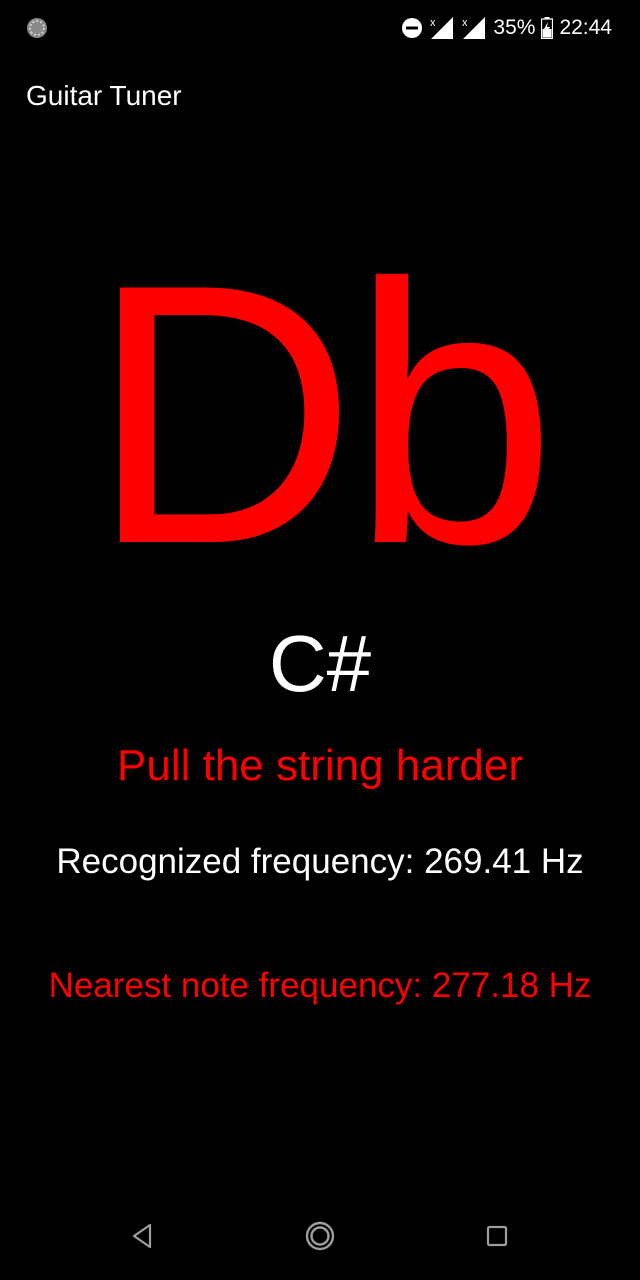 This screenshot has width=640, height=1280. What do you see at coordinates (547, 28) in the screenshot?
I see `battery-charging-icon` at bounding box center [547, 28].